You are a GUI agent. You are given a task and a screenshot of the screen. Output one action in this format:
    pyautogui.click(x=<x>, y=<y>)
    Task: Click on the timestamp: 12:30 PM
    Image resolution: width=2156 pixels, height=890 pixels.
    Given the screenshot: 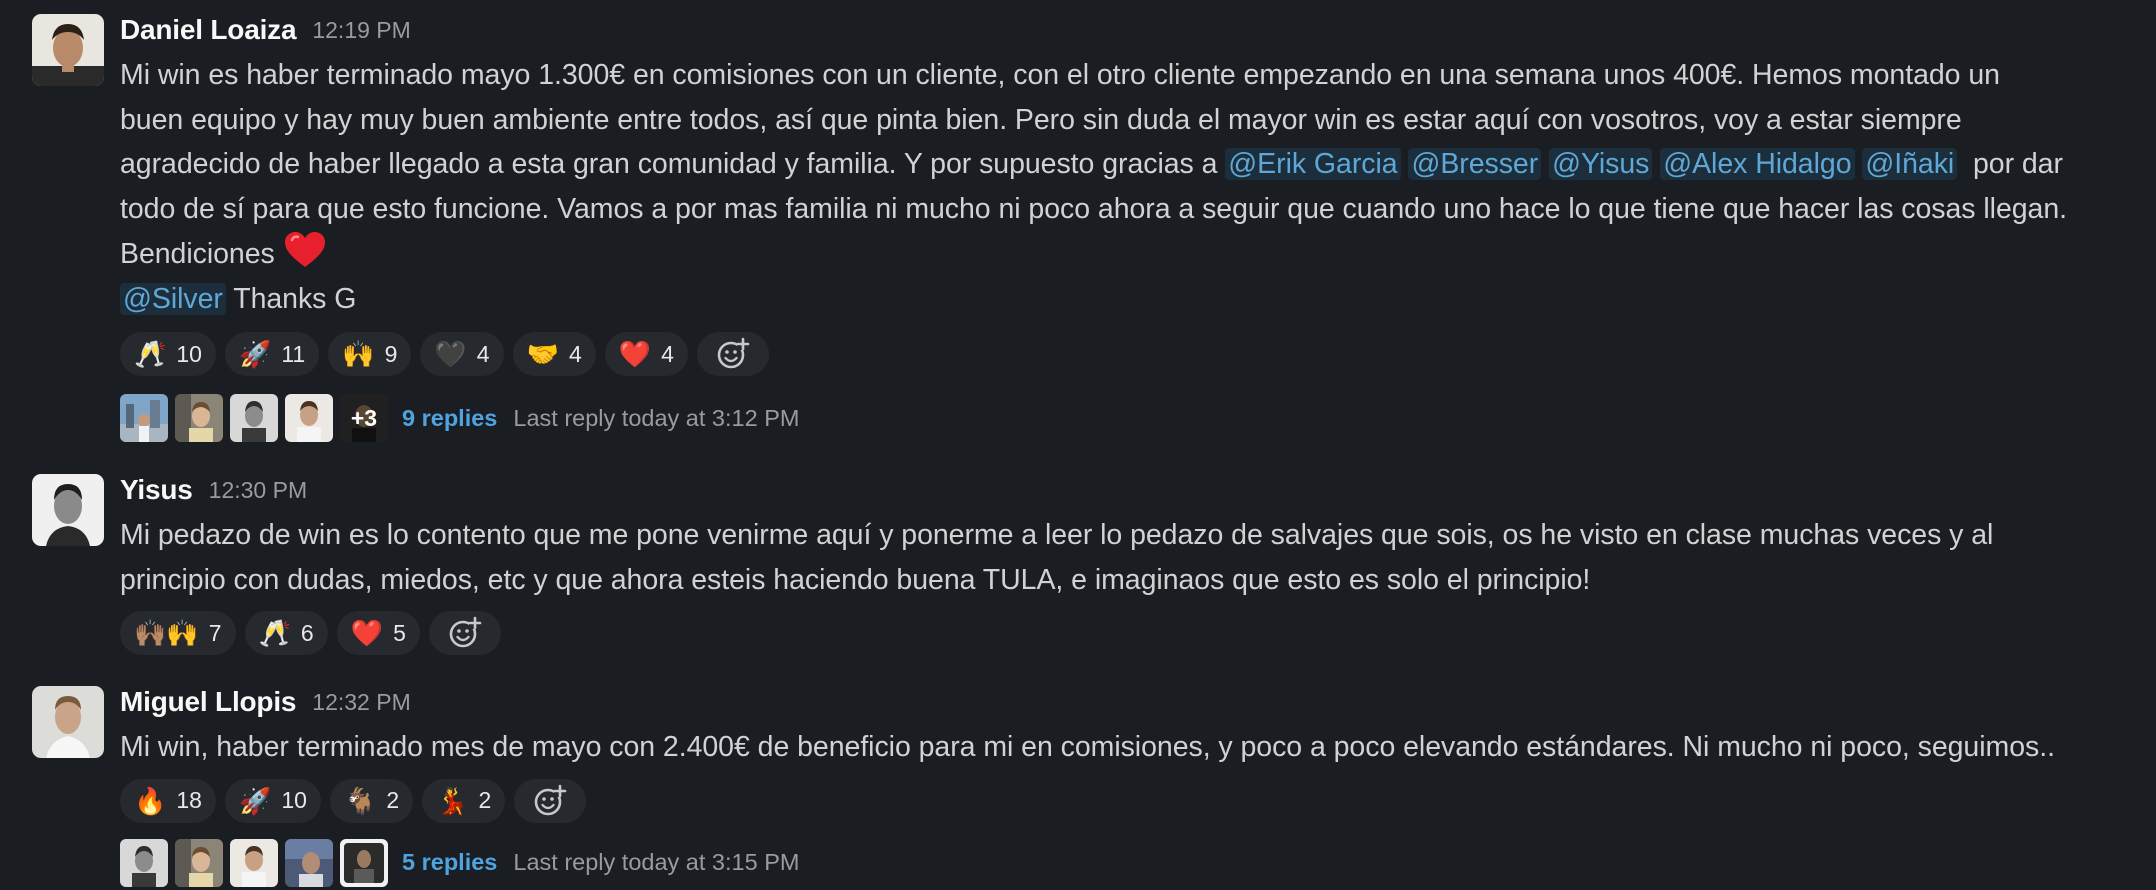 What is the action you would take?
    pyautogui.click(x=258, y=490)
    